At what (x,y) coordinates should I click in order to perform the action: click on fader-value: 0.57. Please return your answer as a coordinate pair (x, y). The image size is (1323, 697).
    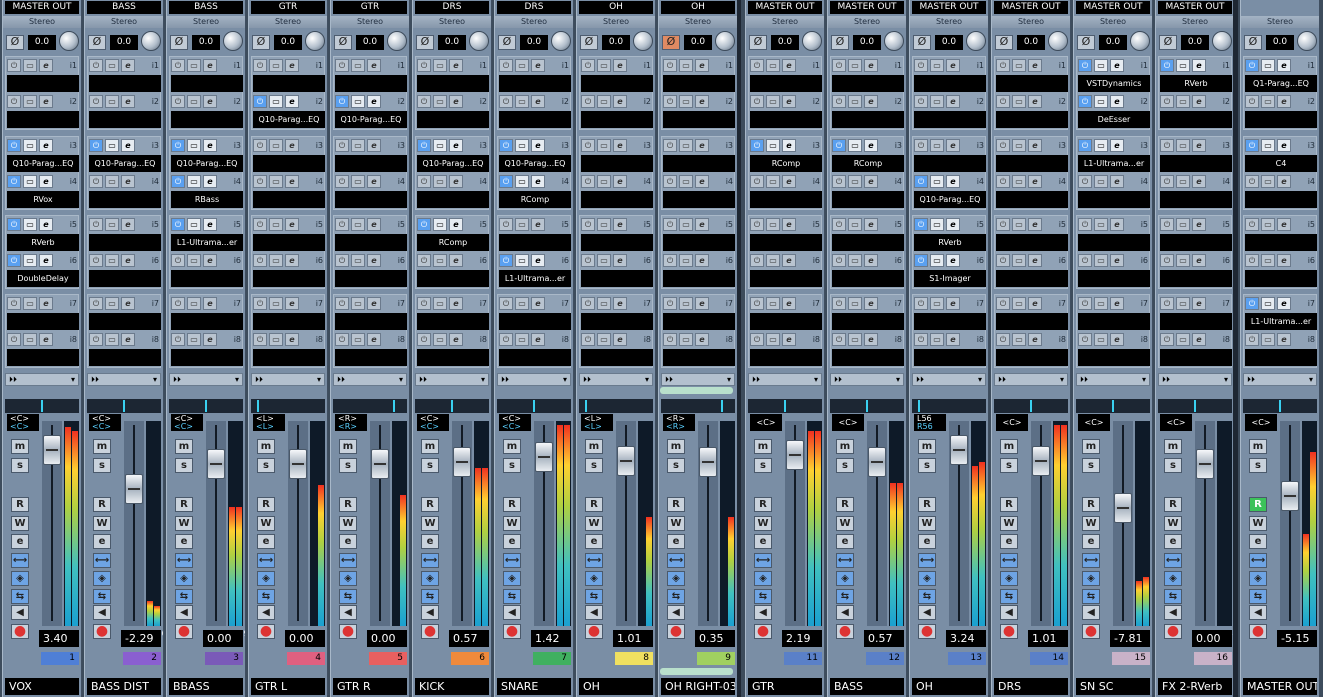
    Looking at the image, I should click on (884, 638).